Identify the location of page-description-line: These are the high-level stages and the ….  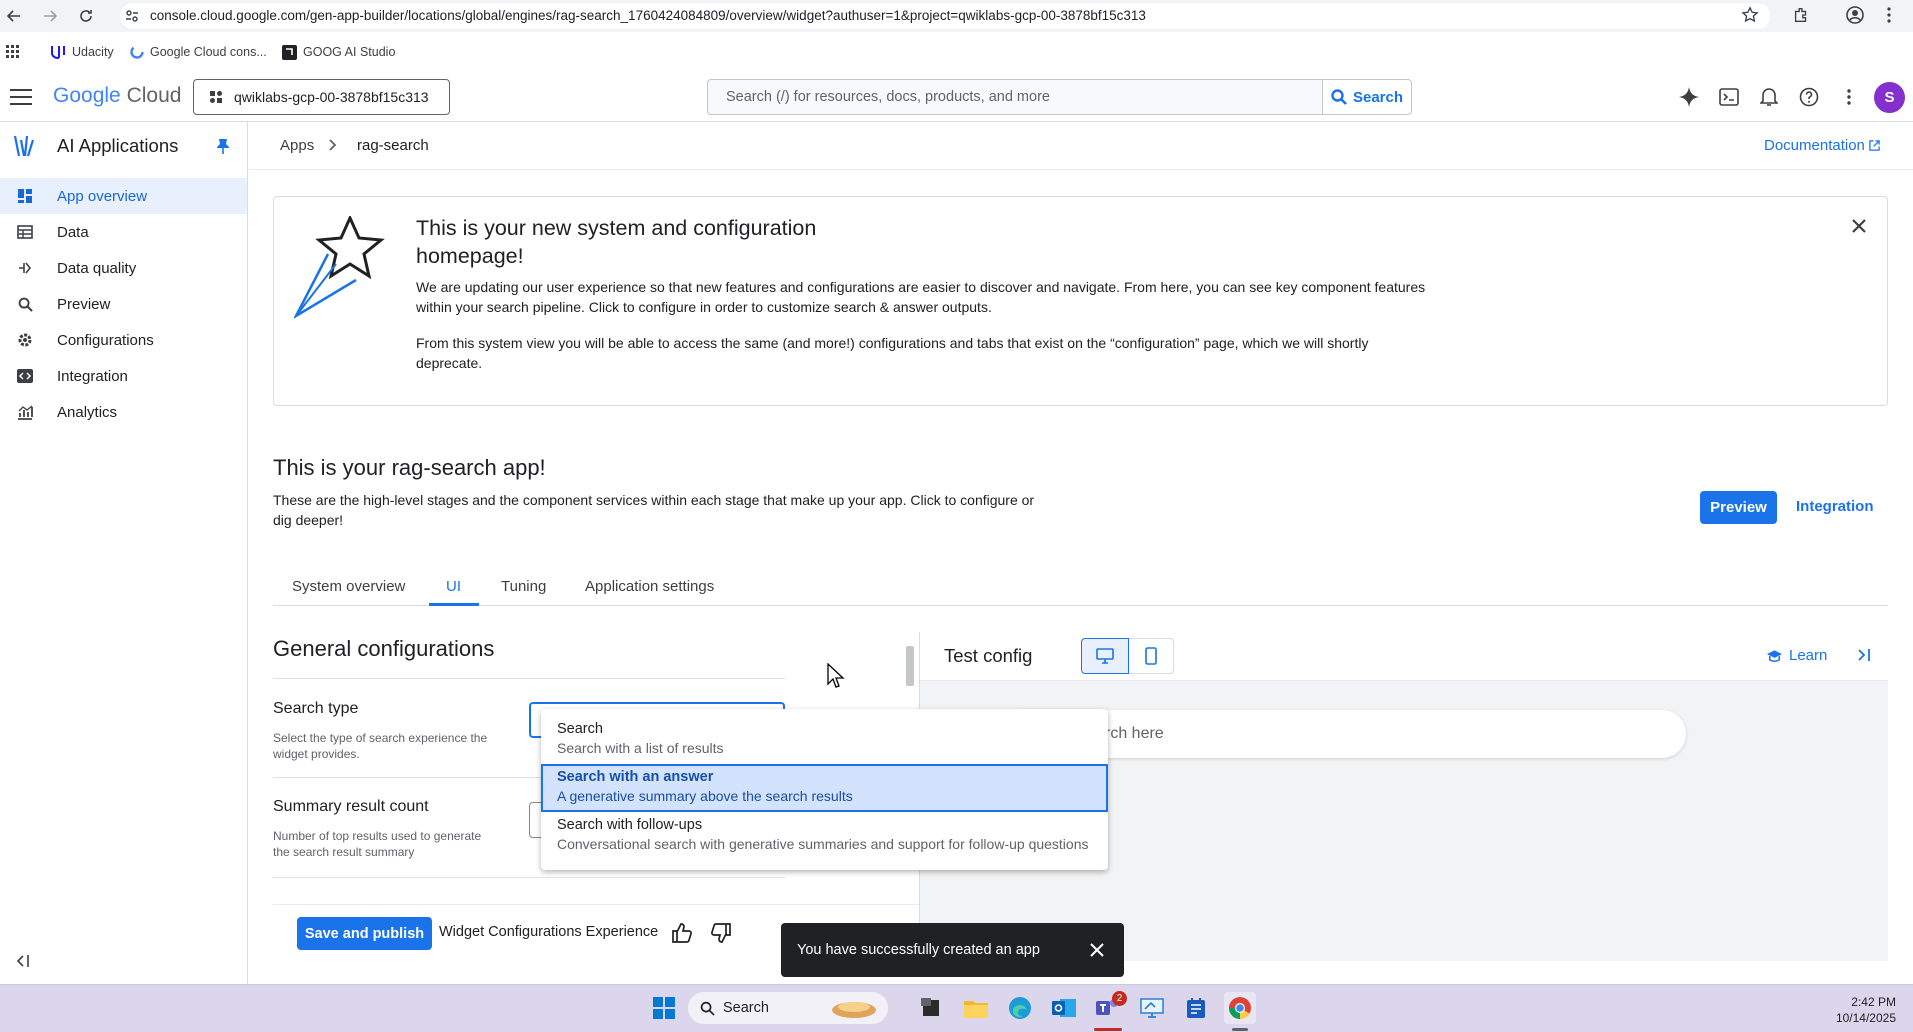
(654, 500).